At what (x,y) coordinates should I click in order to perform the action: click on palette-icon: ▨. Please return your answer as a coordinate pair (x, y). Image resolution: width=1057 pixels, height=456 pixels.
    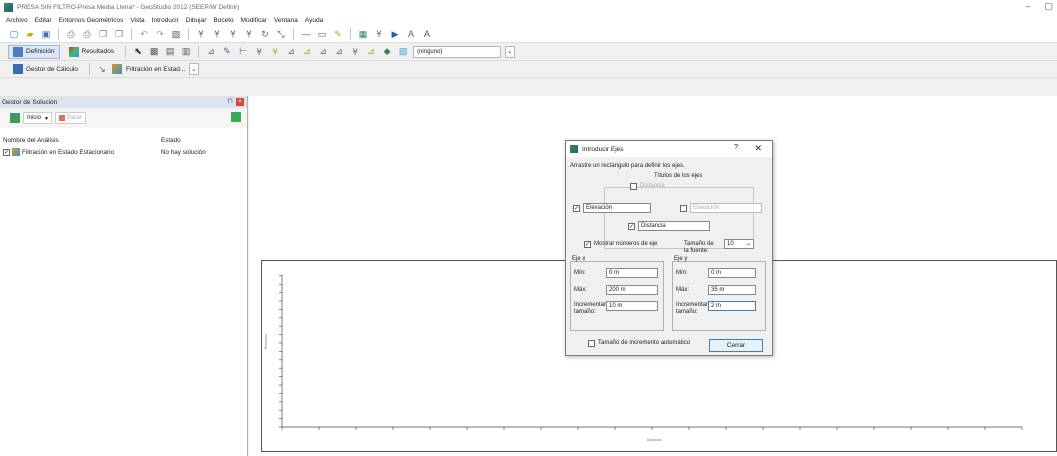
    Looking at the image, I should click on (403, 52).